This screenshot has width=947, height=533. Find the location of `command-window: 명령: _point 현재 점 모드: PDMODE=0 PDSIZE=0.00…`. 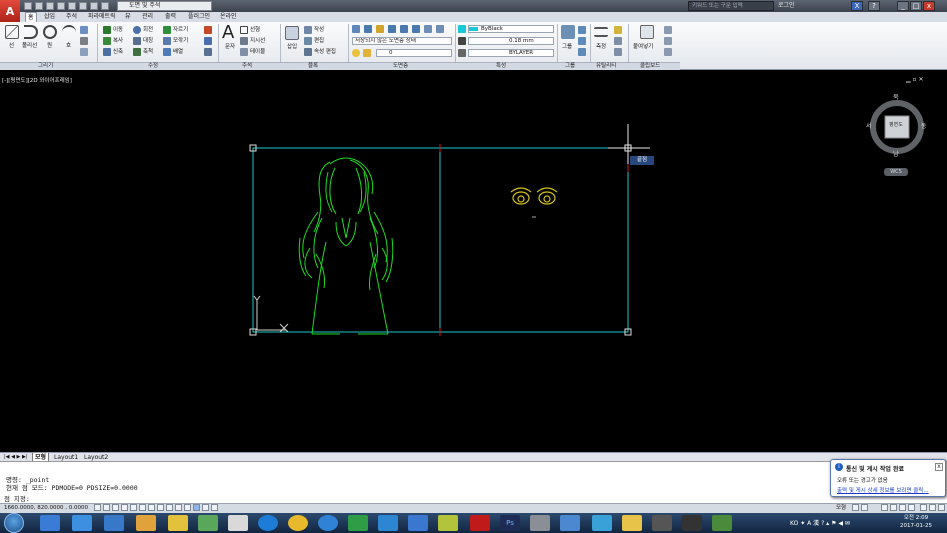

command-window: 명령: _point 현재 점 모드: PDMODE=0 PDSIZE=0.00… is located at coordinates (473, 482).